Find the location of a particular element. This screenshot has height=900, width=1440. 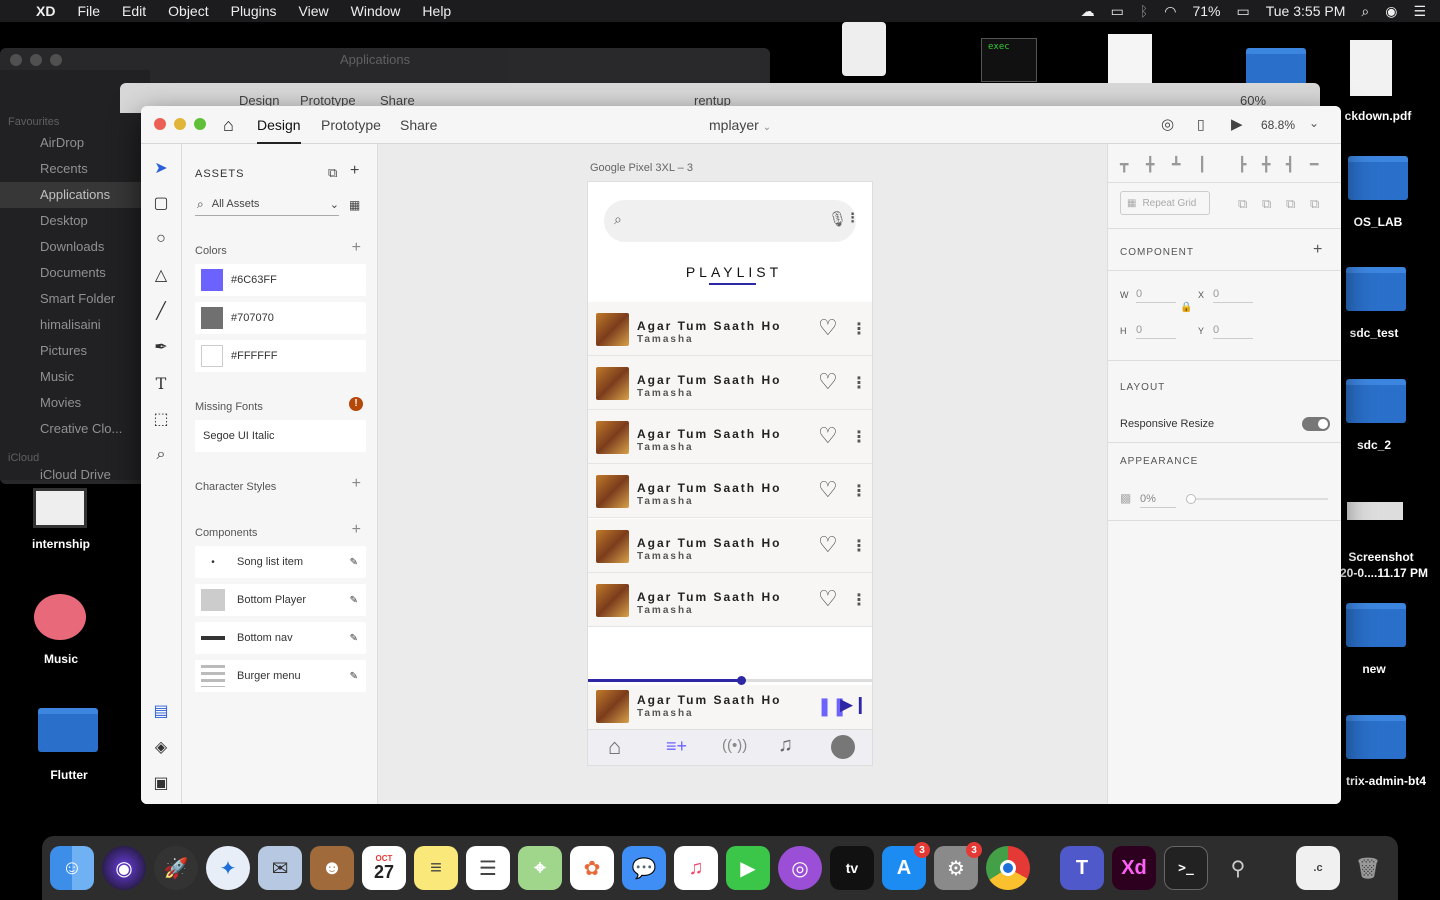

tab-share: Share is located at coordinates (418, 125).